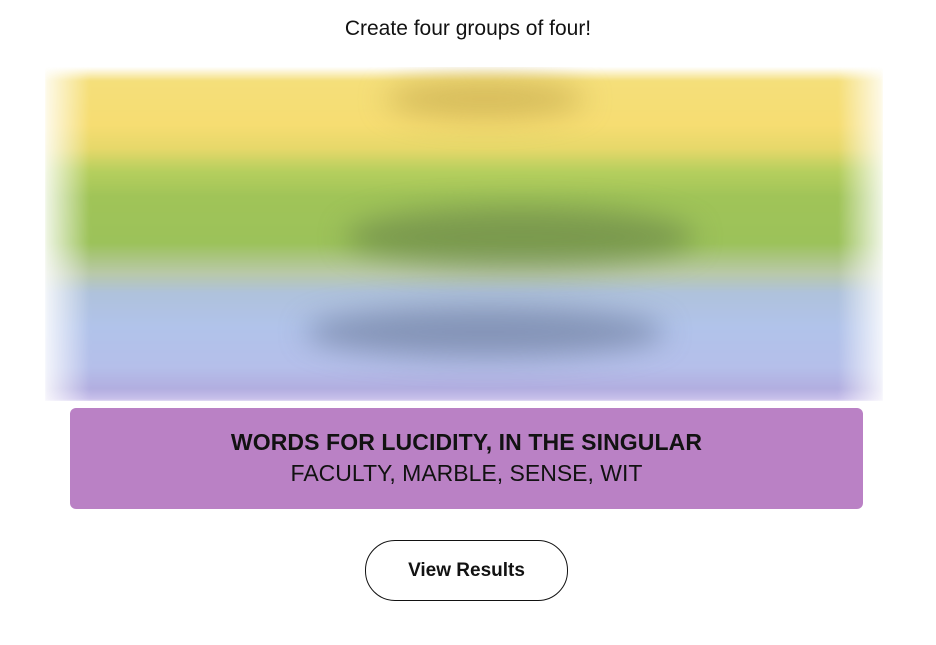  Describe the element at coordinates (485, 332) in the screenshot. I see `blurred-blue-text` at that location.